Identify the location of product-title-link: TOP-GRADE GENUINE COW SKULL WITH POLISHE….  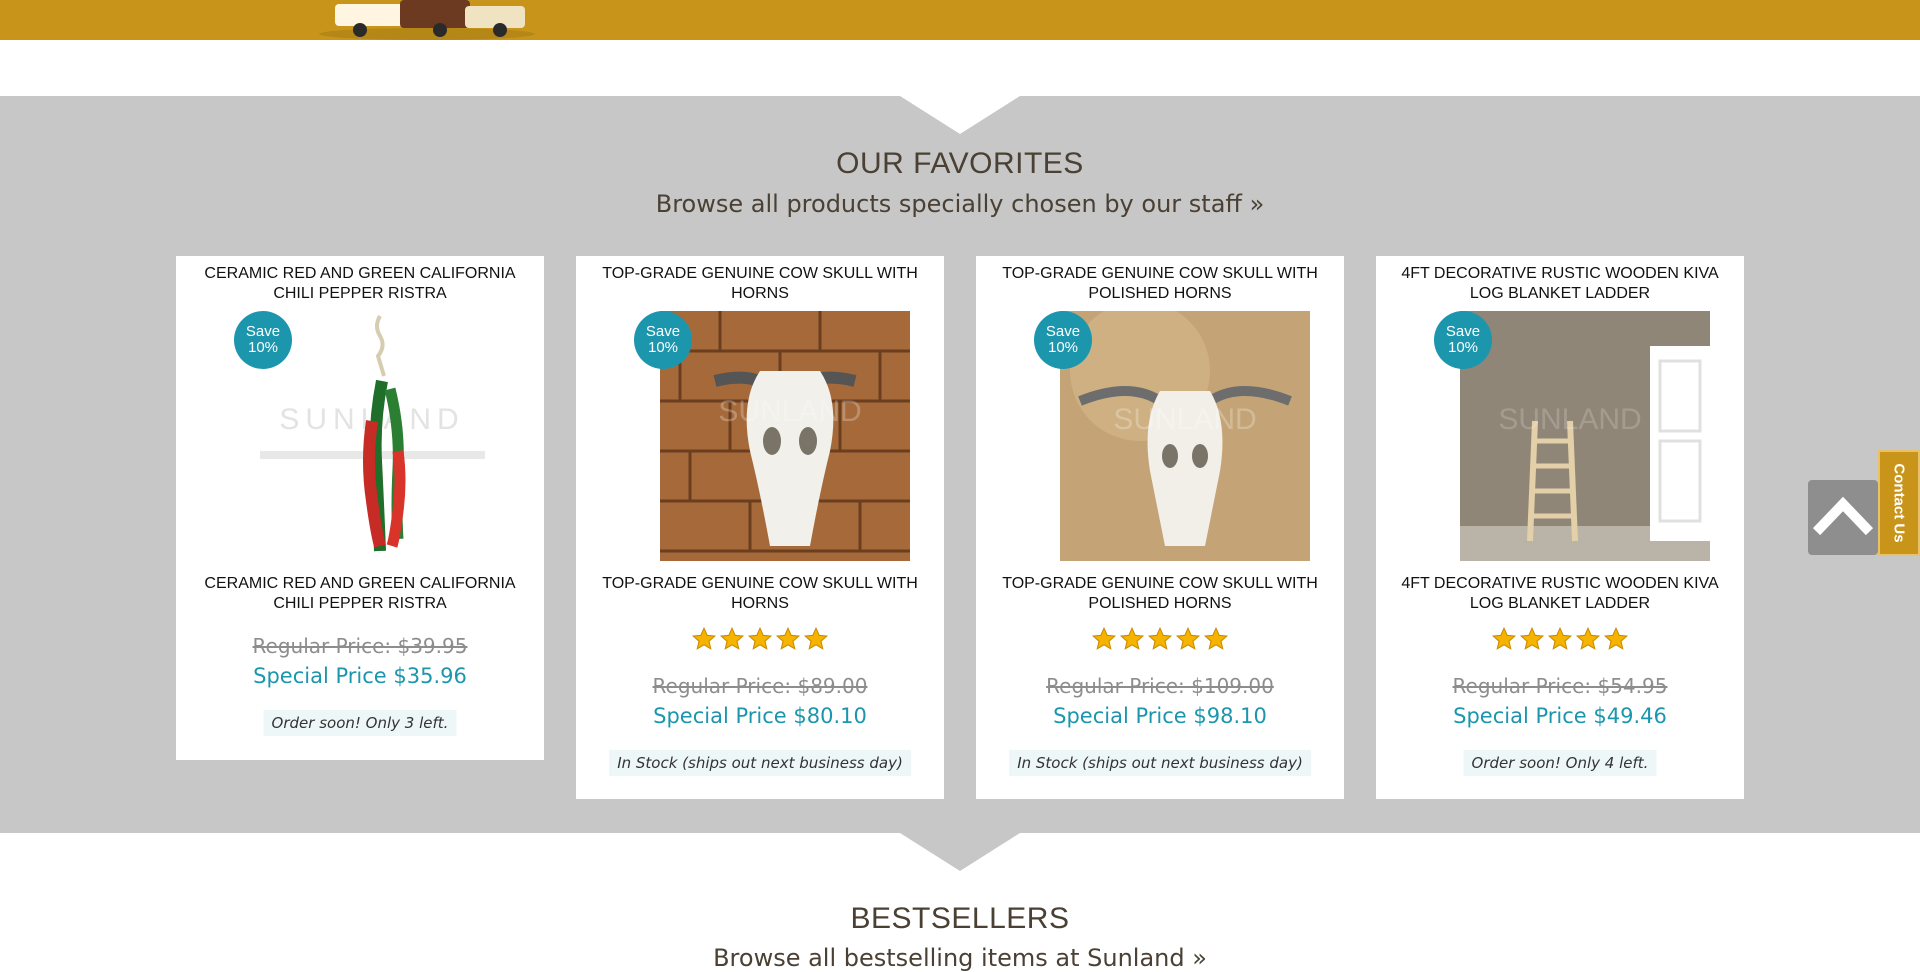
(1160, 284).